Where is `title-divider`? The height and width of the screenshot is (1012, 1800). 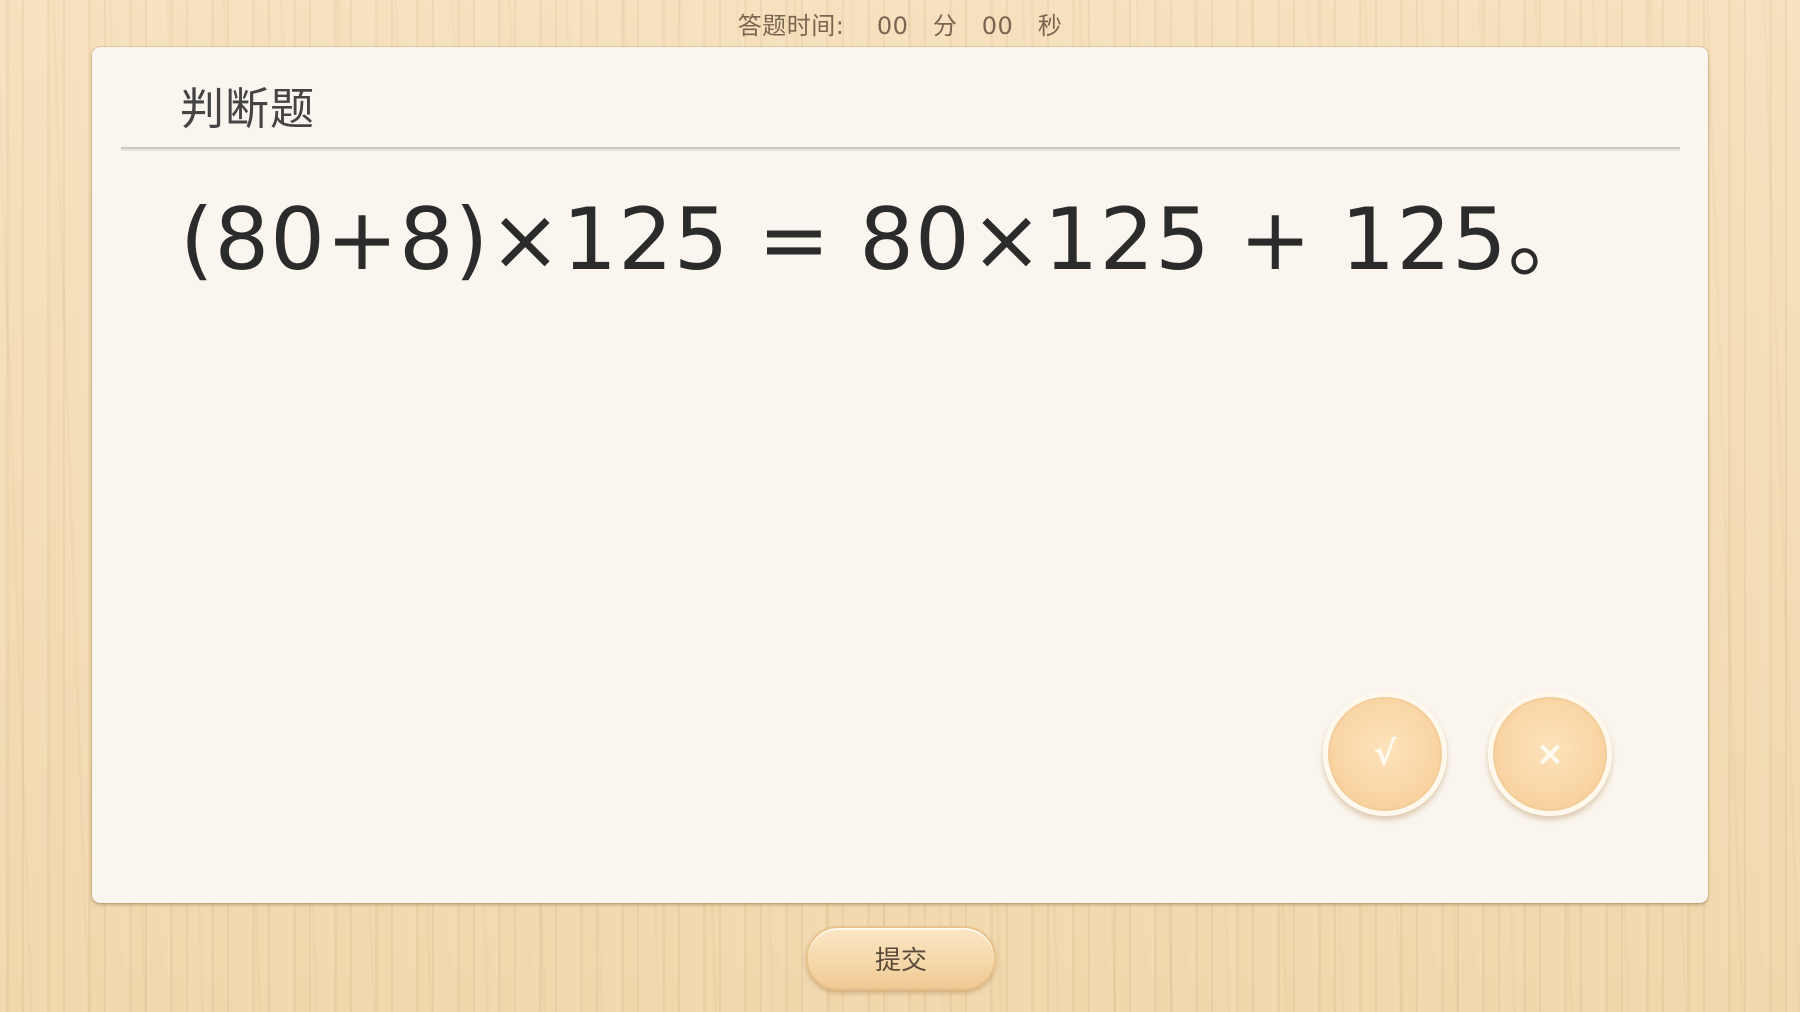
title-divider is located at coordinates (900, 149).